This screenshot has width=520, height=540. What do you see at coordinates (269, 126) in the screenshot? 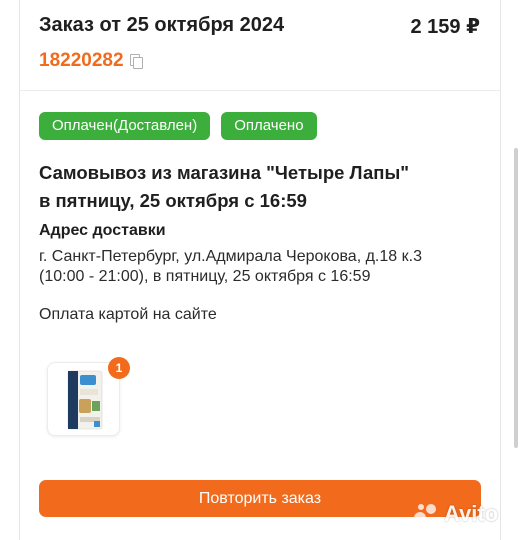
I see `status-badge-paid: Оплачено` at bounding box center [269, 126].